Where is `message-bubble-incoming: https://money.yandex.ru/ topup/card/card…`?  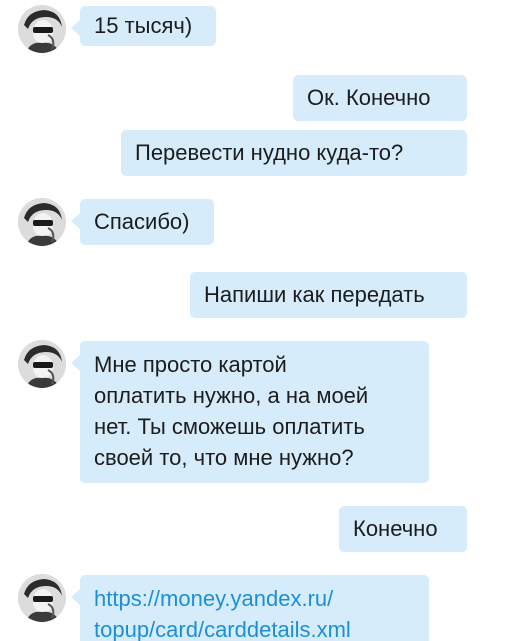 message-bubble-incoming: https://money.yandex.ru/ topup/card/card… is located at coordinates (250, 608).